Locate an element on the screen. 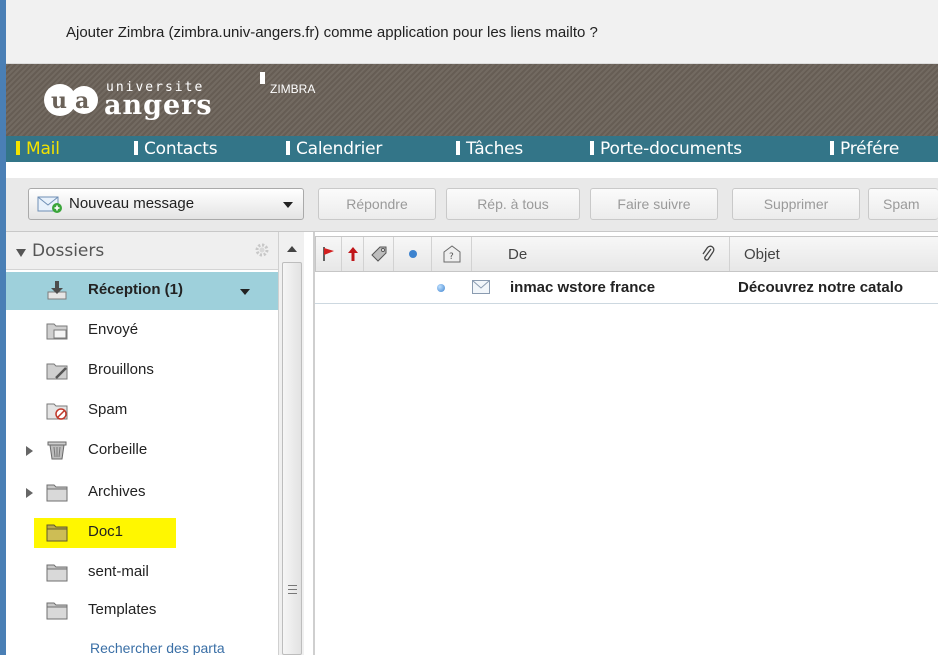  gear-icon is located at coordinates (262, 250).